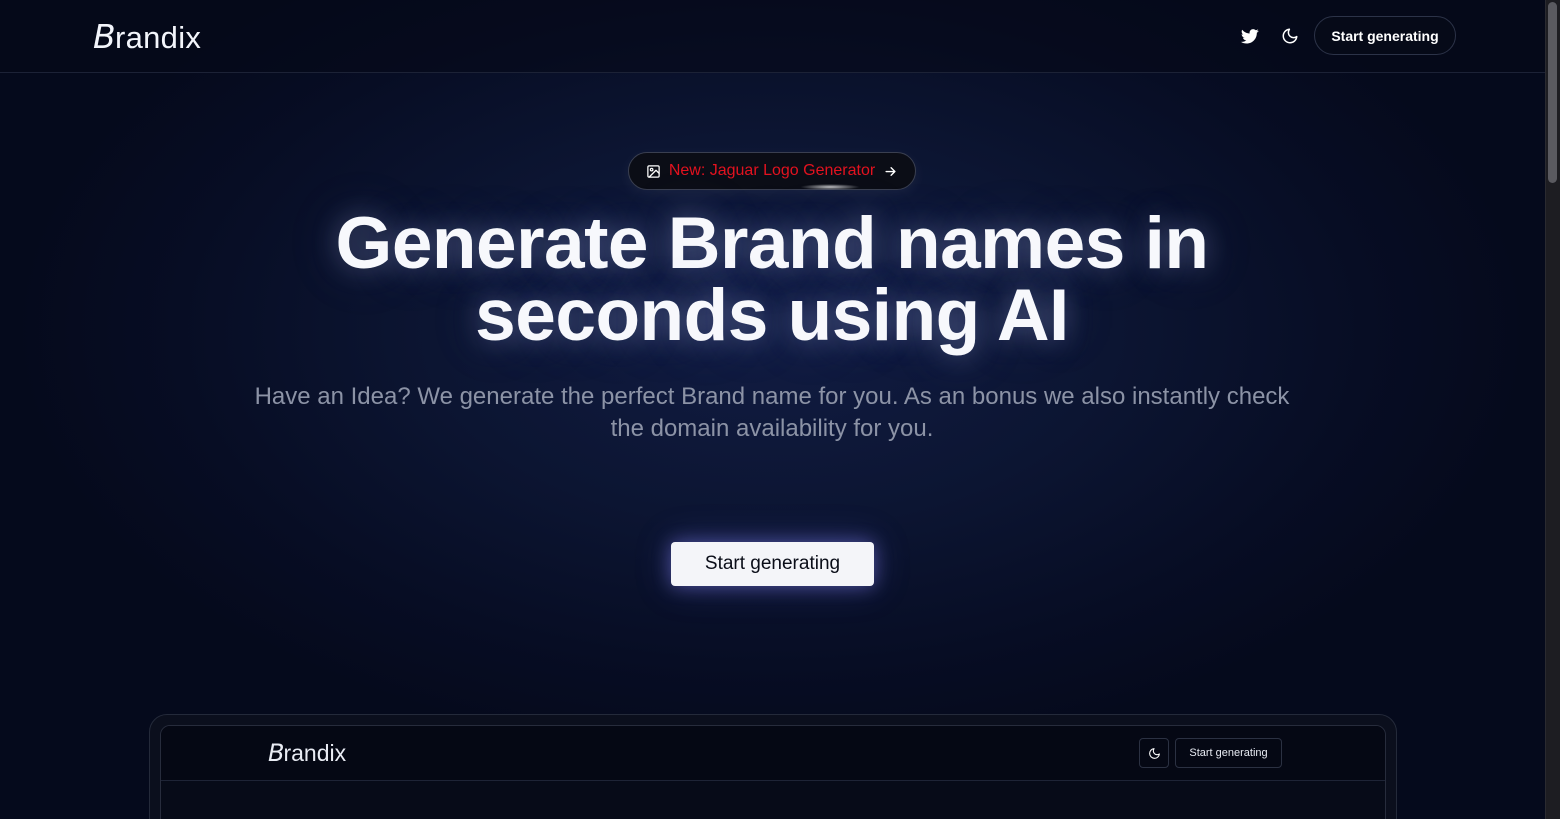 This screenshot has width=1560, height=819. What do you see at coordinates (1154, 753) in the screenshot?
I see `preview-moon-icon` at bounding box center [1154, 753].